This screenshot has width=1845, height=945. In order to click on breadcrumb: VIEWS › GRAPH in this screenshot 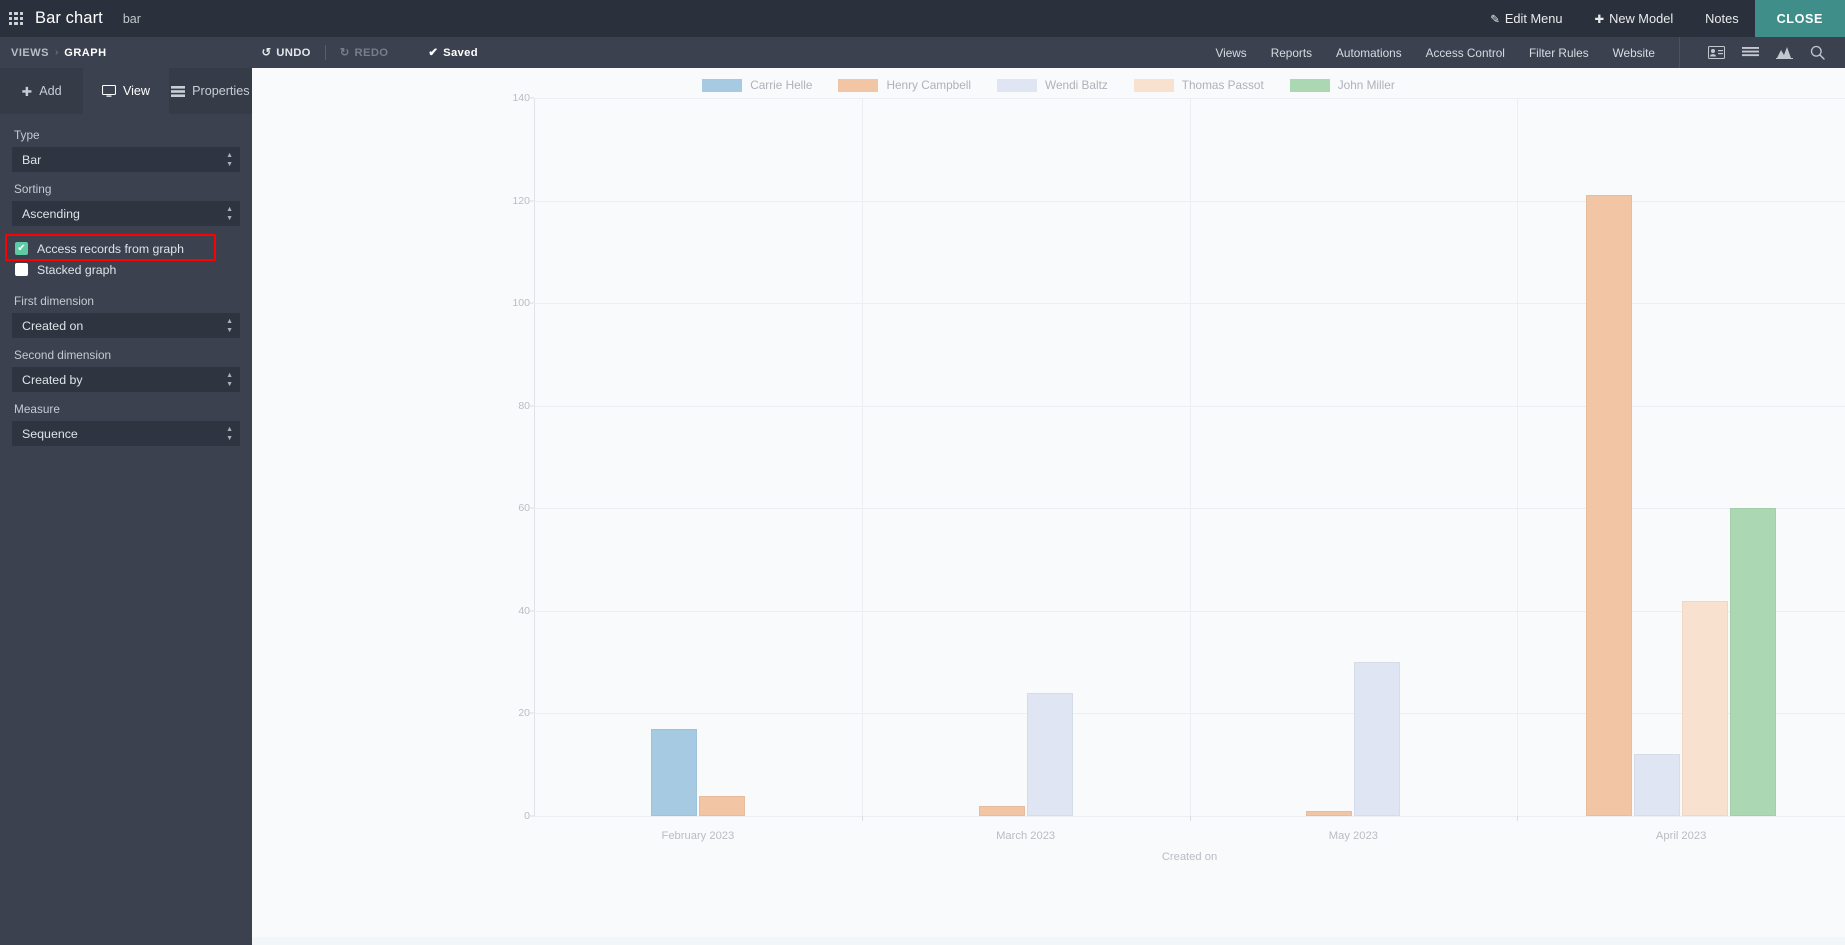, I will do `click(59, 53)`.